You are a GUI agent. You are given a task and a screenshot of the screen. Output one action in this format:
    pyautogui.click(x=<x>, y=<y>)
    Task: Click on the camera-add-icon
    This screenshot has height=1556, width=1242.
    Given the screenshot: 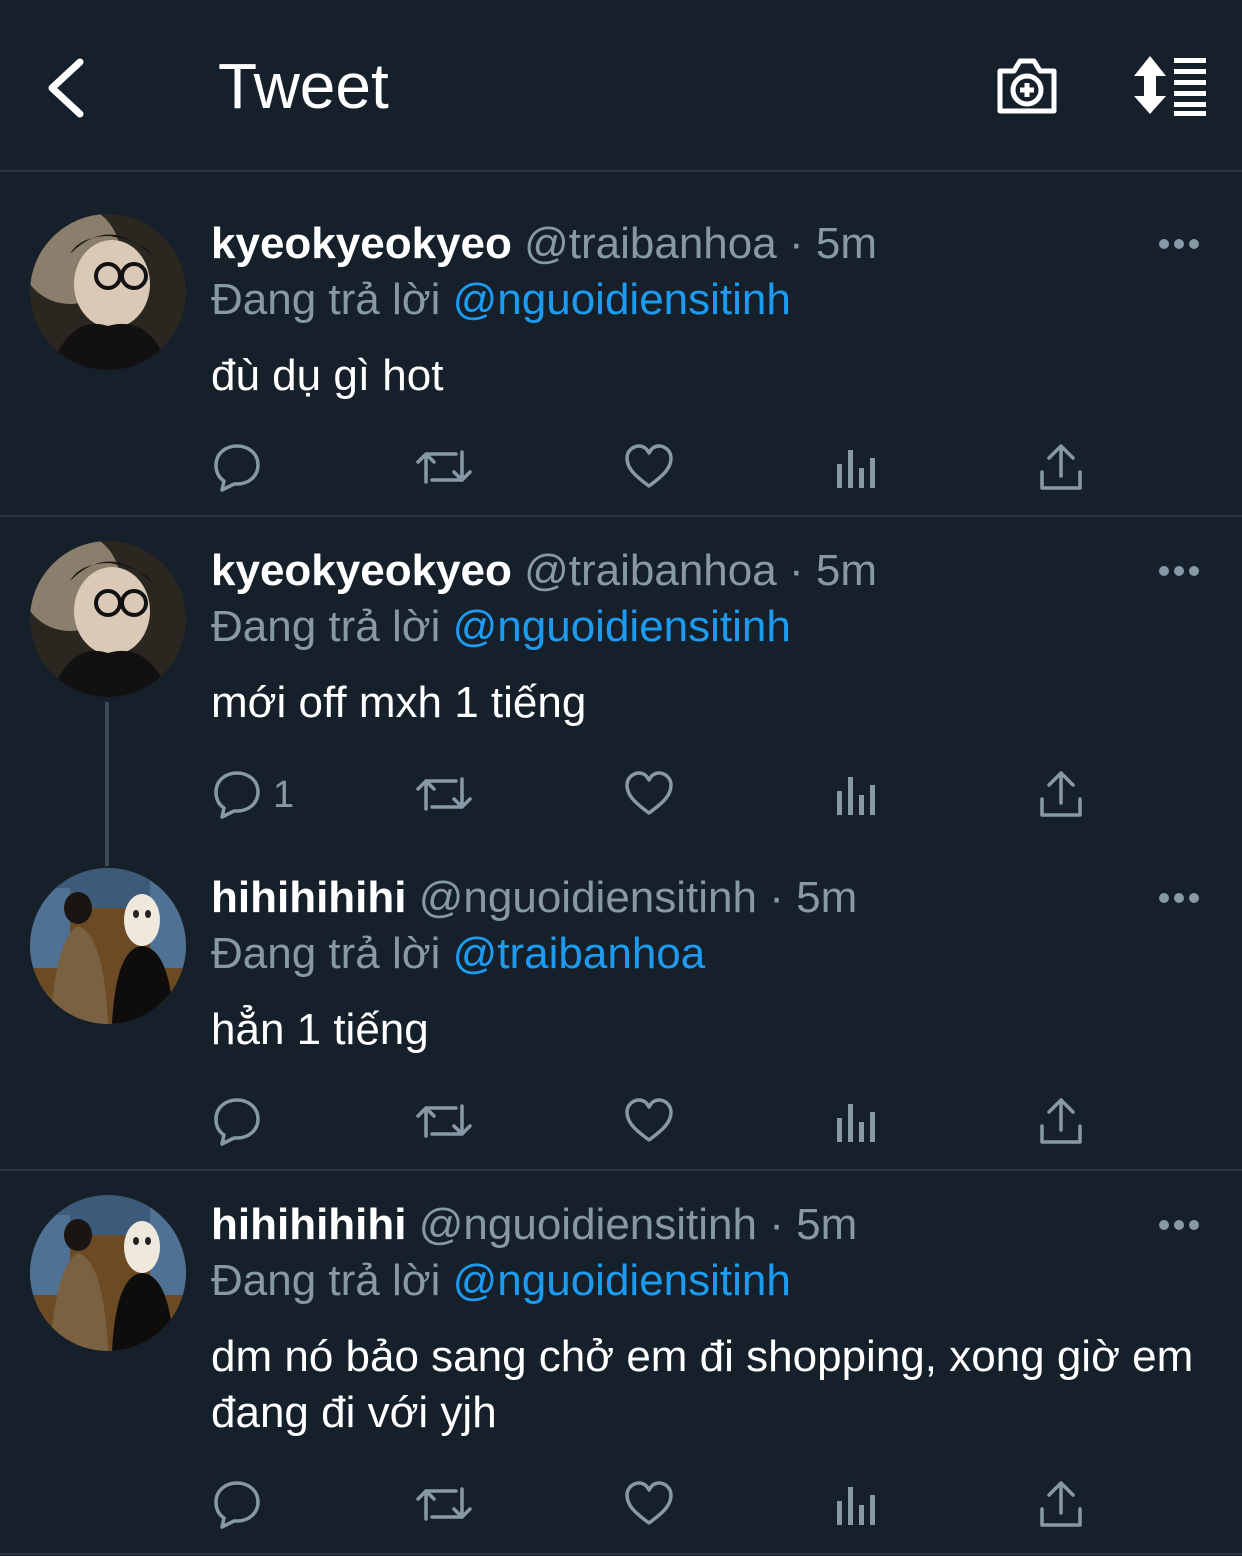 What is the action you would take?
    pyautogui.click(x=1027, y=86)
    